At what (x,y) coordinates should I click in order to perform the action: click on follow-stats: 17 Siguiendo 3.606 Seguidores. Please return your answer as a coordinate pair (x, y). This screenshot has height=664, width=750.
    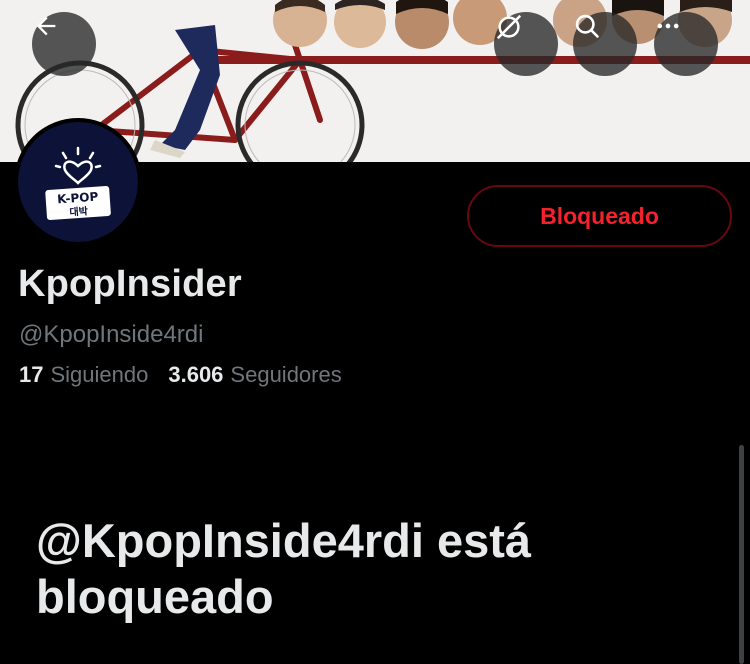
    Looking at the image, I should click on (180, 375).